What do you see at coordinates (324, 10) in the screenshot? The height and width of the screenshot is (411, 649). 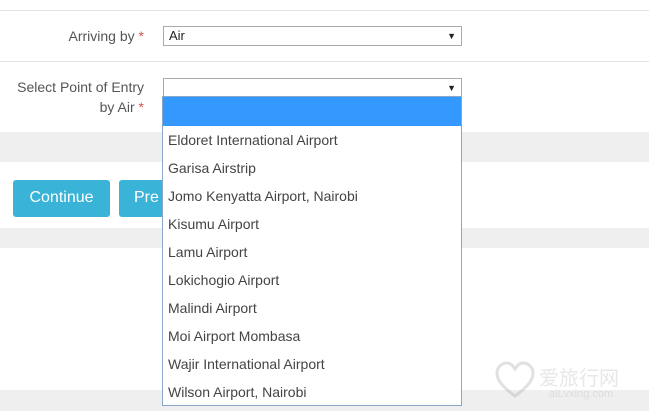 I see `top-divider` at bounding box center [324, 10].